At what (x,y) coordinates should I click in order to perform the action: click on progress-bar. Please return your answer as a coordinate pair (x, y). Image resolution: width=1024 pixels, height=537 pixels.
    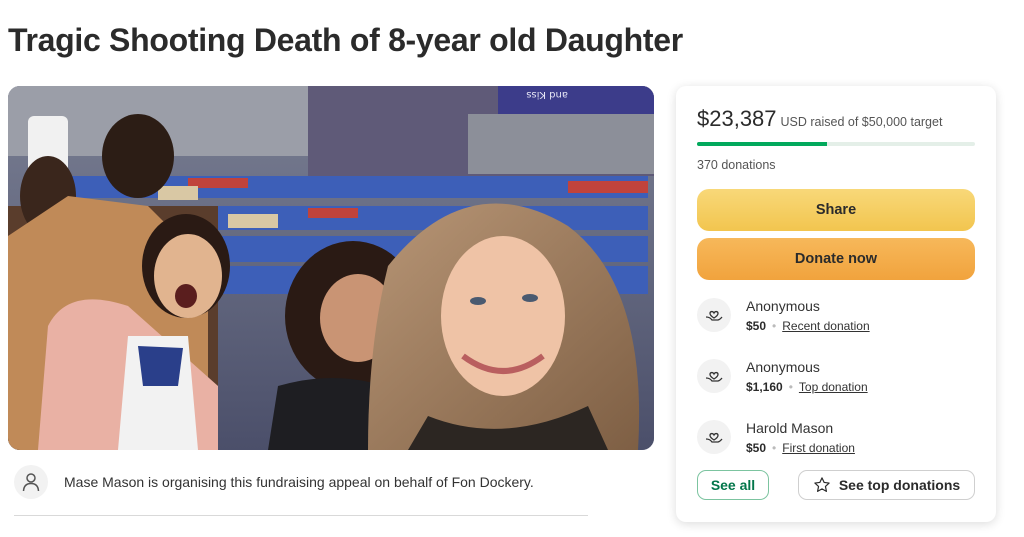
    Looking at the image, I should click on (836, 144).